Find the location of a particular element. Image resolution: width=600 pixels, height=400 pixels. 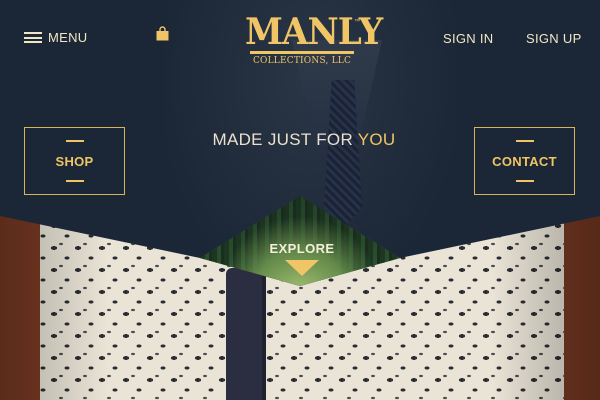

tagline-text: MADE JUST FOR is located at coordinates (285, 139).